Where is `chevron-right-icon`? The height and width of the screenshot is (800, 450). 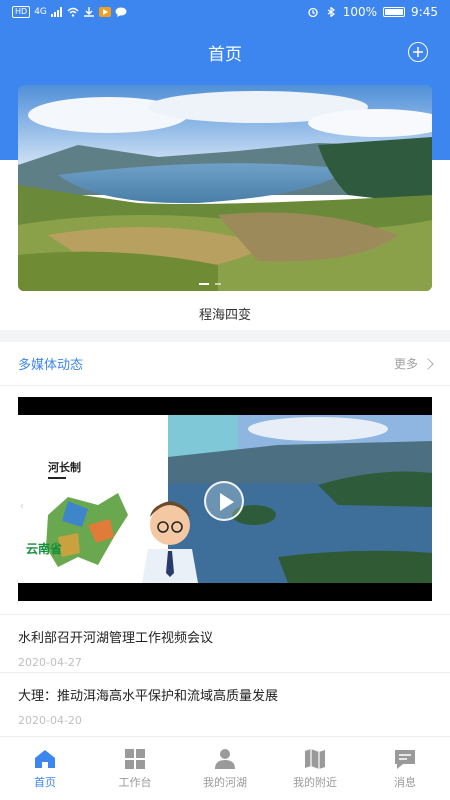
chevron-right-icon is located at coordinates (428, 363).